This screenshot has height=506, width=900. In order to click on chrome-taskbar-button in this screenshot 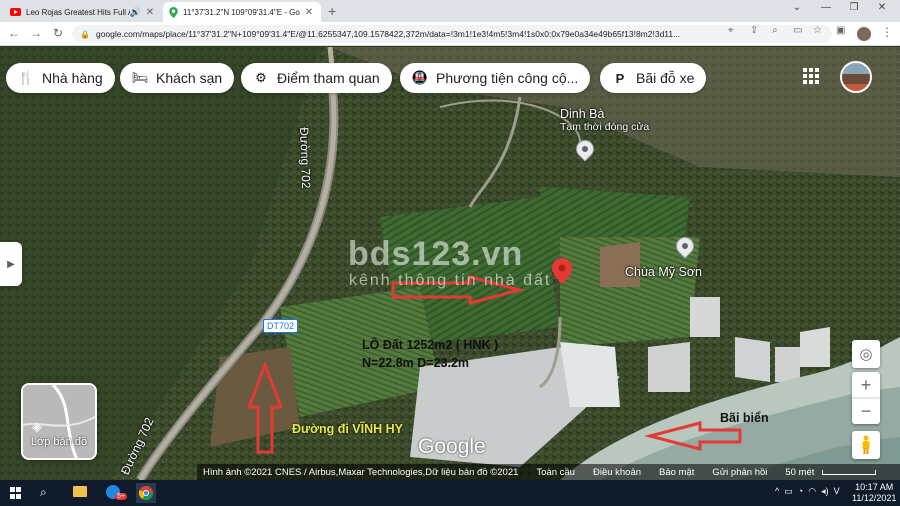, I will do `click(146, 493)`.